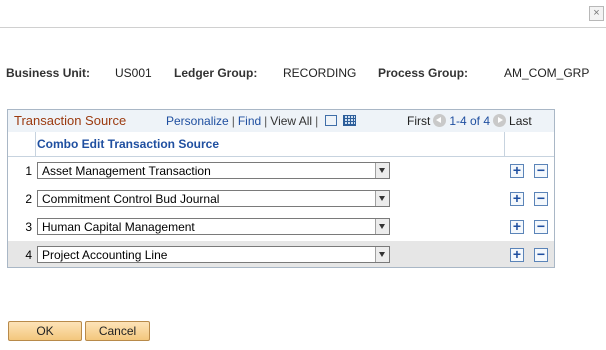 This screenshot has width=606, height=350. I want to click on process-group-value: AM_COM_GRP, so click(547, 73).